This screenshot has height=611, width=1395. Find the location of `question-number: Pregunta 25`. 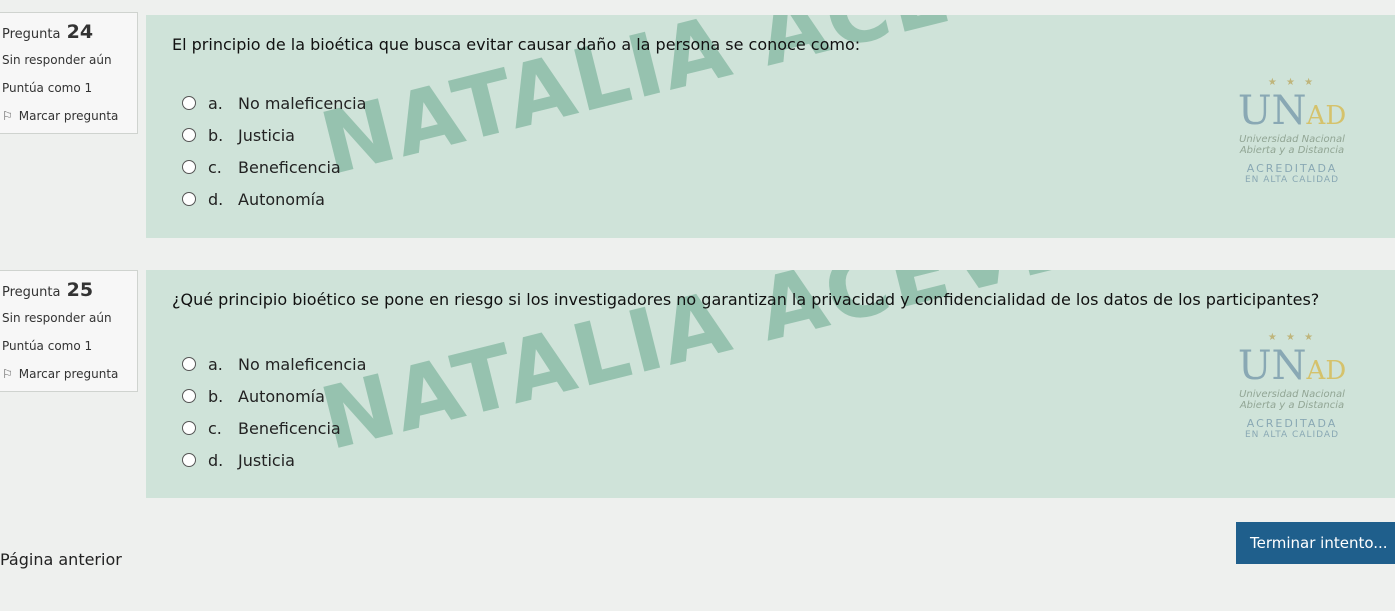

question-number: Pregunta 25 is located at coordinates (48, 290).